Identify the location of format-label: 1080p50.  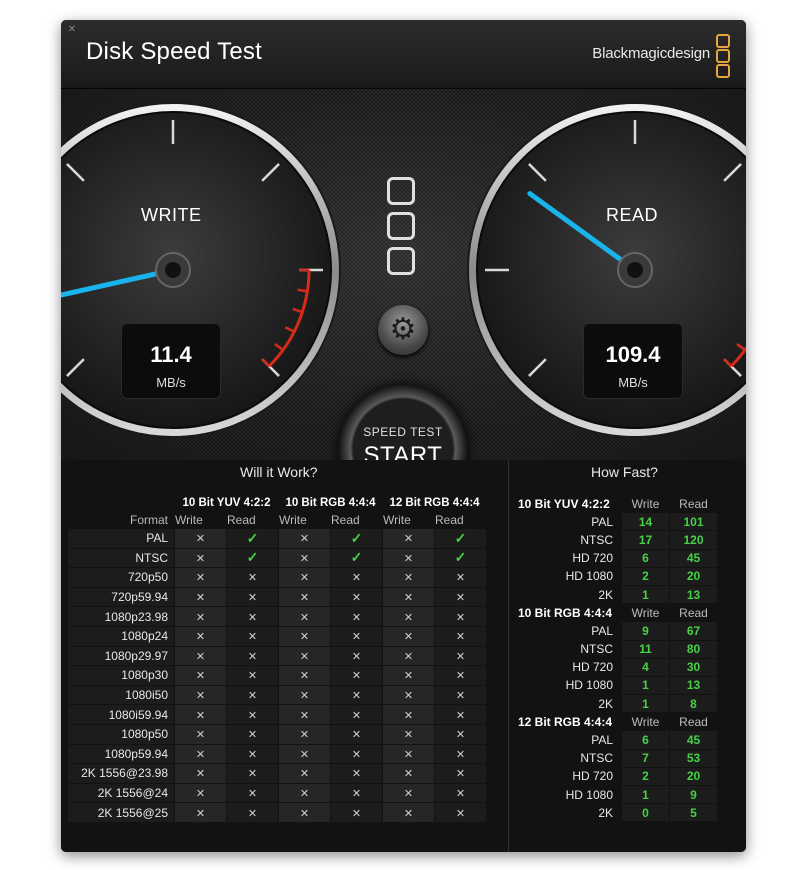
(121, 734).